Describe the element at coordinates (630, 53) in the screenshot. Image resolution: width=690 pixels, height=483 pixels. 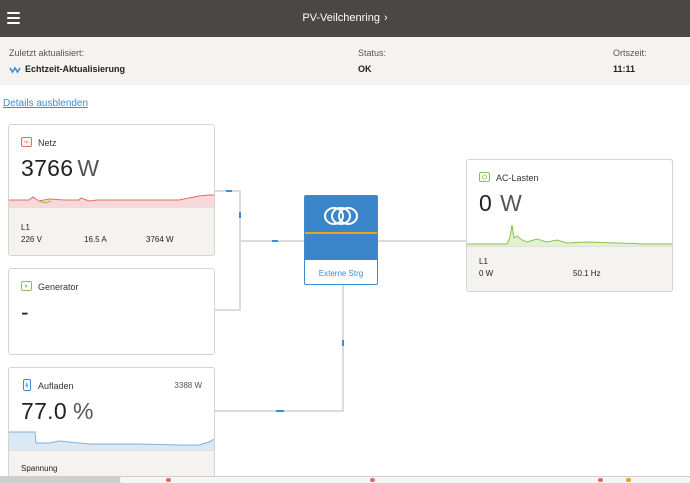
I see `local-time-label: Ortszeit:` at that location.